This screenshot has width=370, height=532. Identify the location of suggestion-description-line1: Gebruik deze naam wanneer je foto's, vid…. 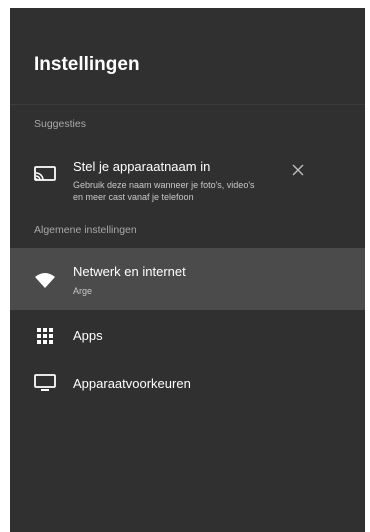
(164, 185).